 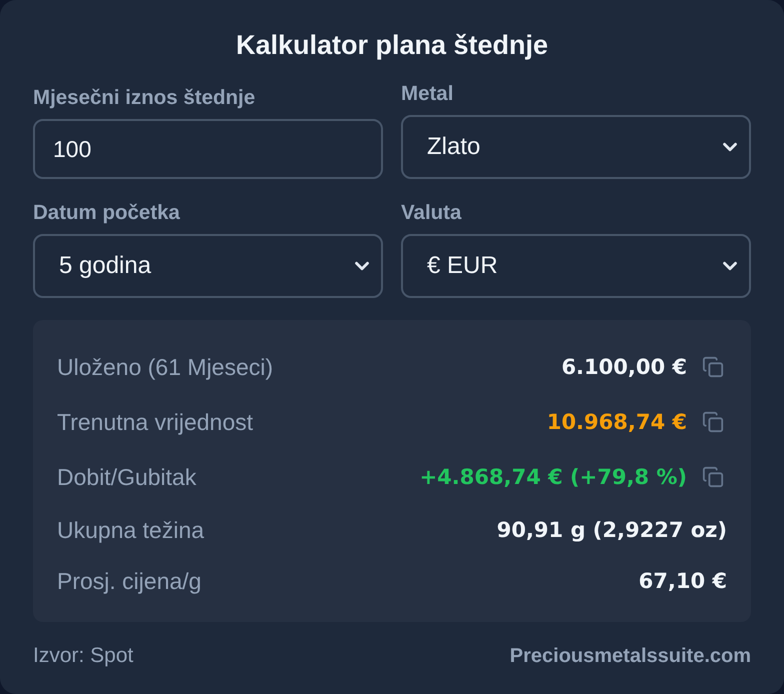 What do you see at coordinates (129, 581) in the screenshot?
I see `result-label: Prosj. cijena/g` at bounding box center [129, 581].